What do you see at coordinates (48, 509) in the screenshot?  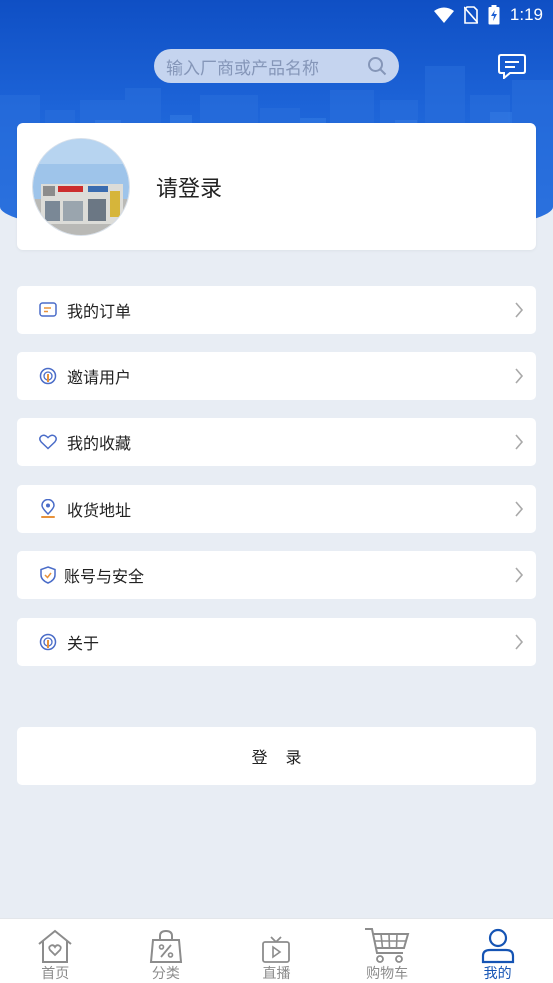 I see `location-pin-icon` at bounding box center [48, 509].